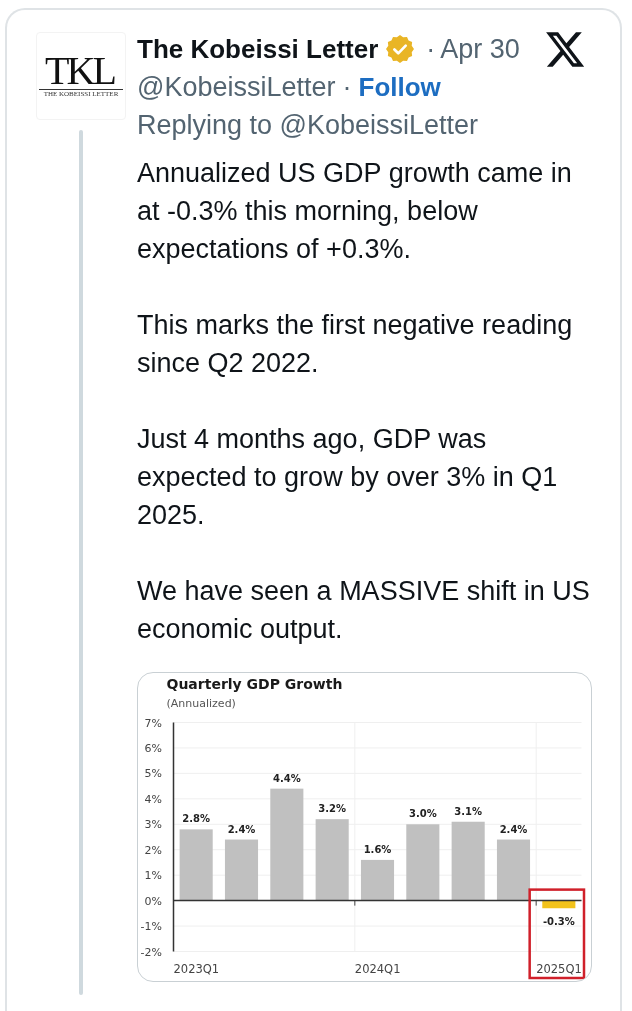 The height and width of the screenshot is (1011, 632). Describe the element at coordinates (201, 703) in the screenshot. I see `chart-subtitle: (Annualized)` at that location.